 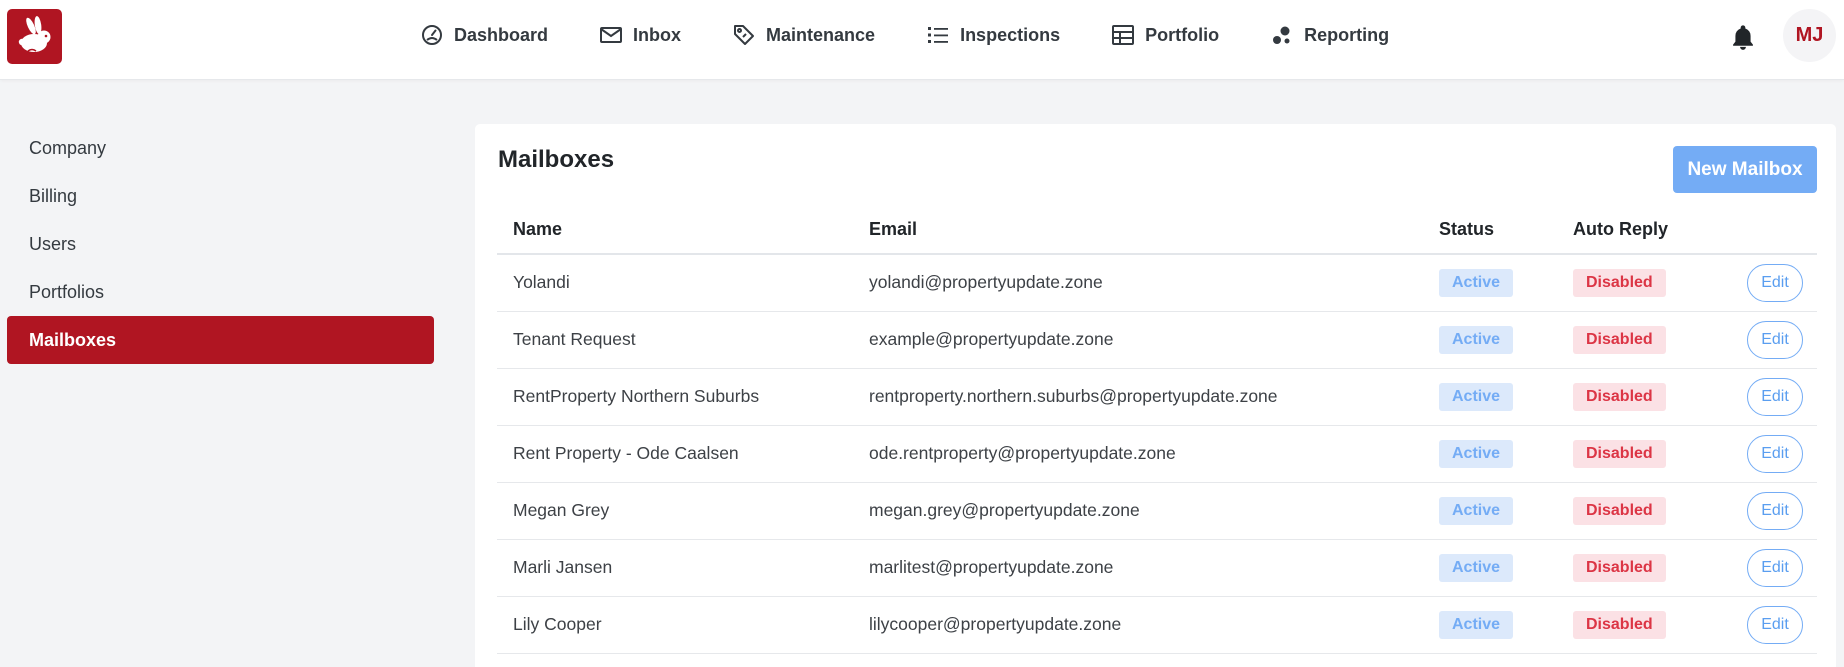 I want to click on column-header-email: Email, so click(x=1138, y=230).